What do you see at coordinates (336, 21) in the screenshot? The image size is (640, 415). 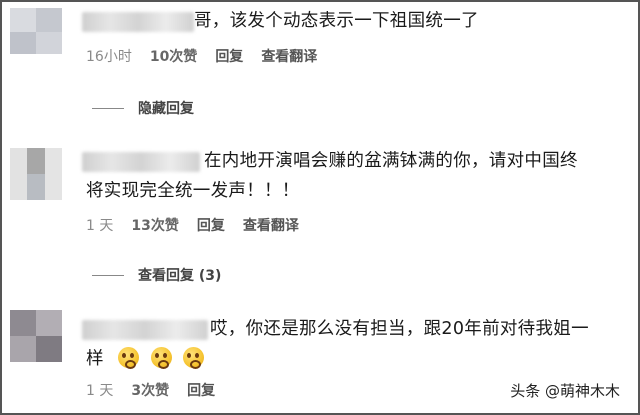 I see `comment-text: 哥，该发个动态表示一下祖国统一了` at bounding box center [336, 21].